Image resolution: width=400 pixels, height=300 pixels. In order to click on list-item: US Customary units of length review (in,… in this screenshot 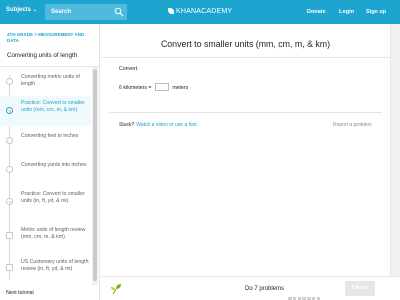, I will do `click(45, 269)`.